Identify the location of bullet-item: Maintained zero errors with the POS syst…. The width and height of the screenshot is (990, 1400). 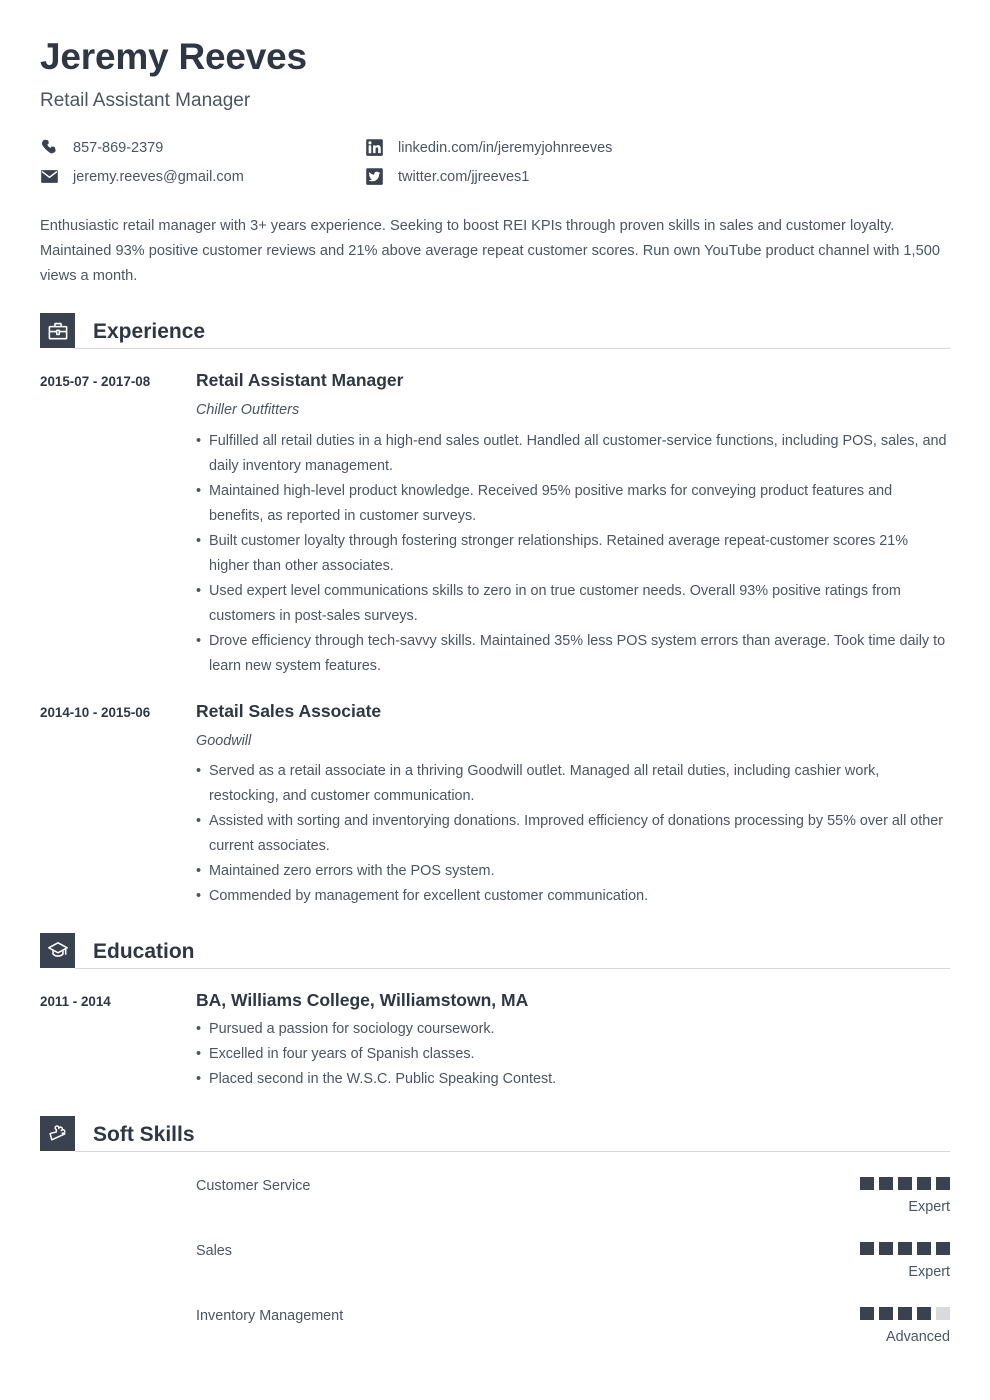
(573, 871).